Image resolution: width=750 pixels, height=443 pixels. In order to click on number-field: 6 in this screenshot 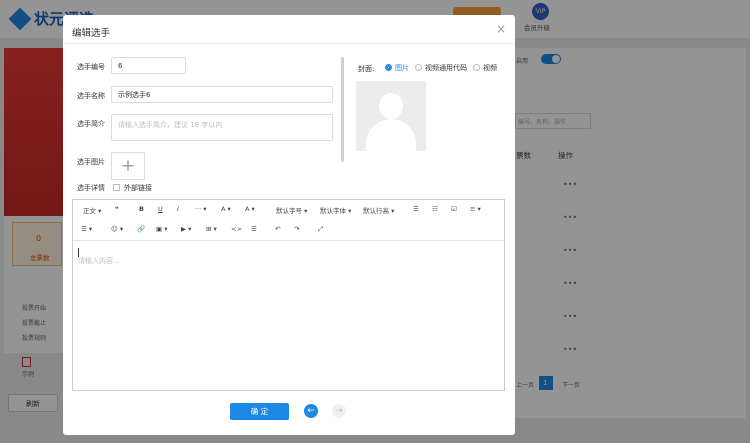, I will do `click(148, 65)`.